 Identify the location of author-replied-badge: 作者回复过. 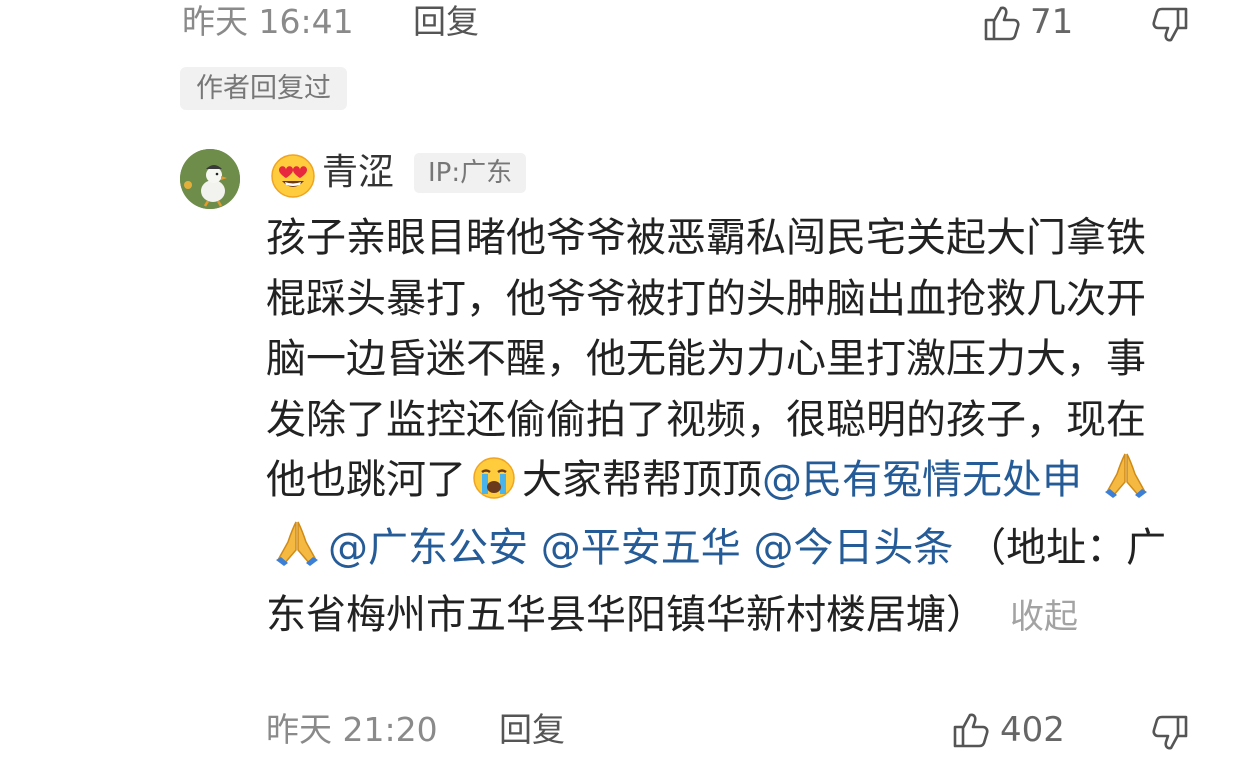
(263, 88).